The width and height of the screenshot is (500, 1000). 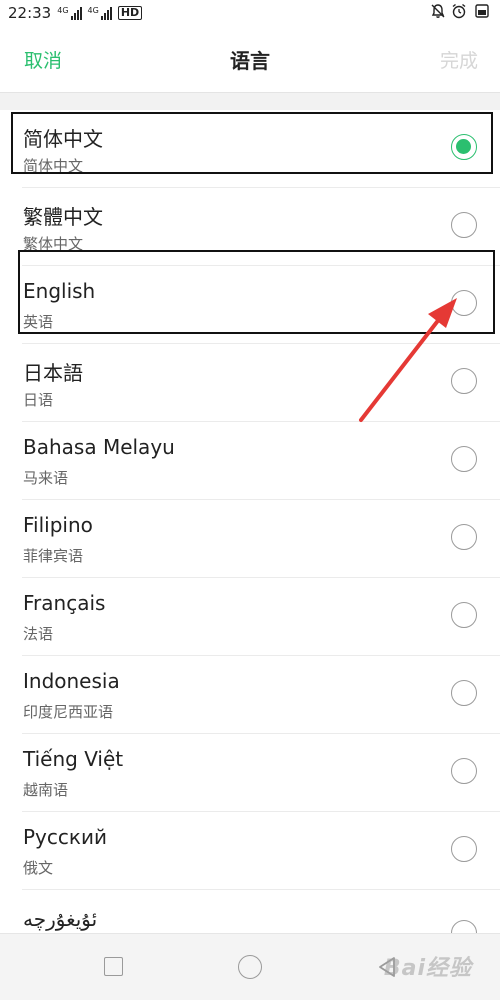 I want to click on home-icon, so click(x=250, y=967).